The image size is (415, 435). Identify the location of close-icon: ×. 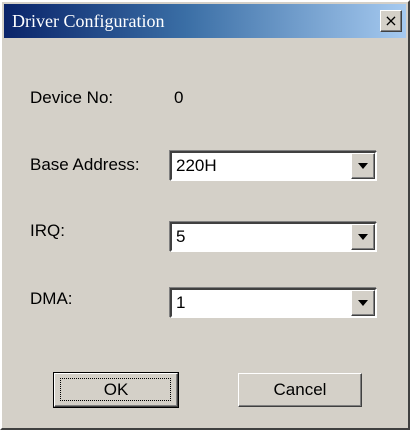
(391, 20).